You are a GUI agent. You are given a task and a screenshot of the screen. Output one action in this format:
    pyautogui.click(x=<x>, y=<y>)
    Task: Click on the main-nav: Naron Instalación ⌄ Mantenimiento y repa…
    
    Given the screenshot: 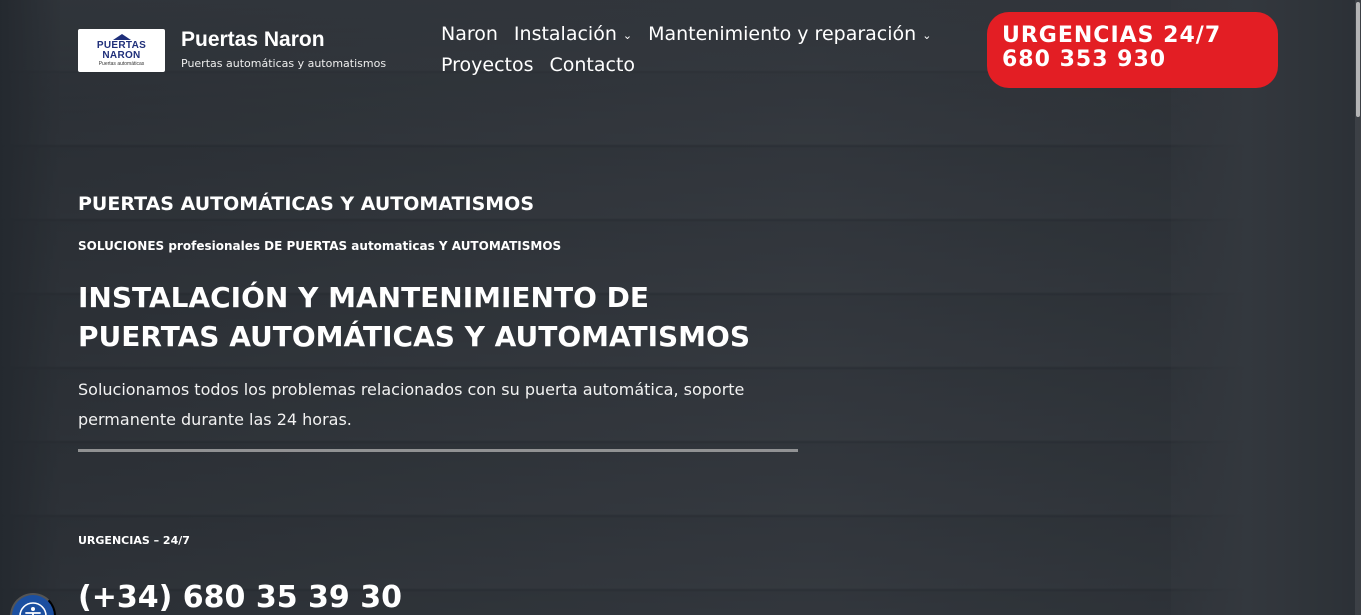 What is the action you would take?
    pyautogui.click(x=711, y=49)
    